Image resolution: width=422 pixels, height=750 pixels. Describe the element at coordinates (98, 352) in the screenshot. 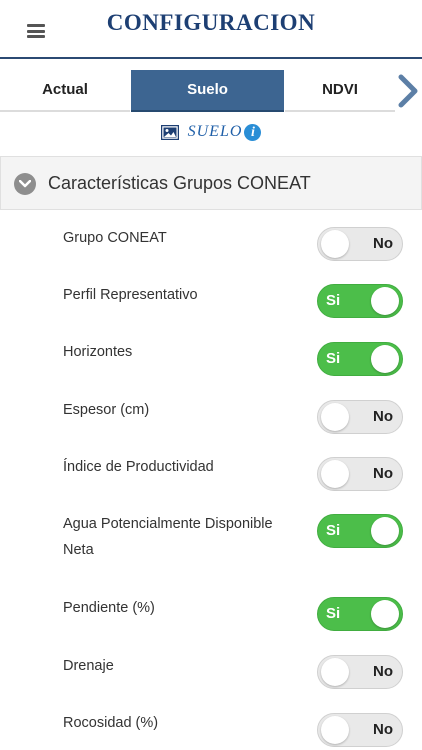

I see `option-label: Horizontes` at that location.